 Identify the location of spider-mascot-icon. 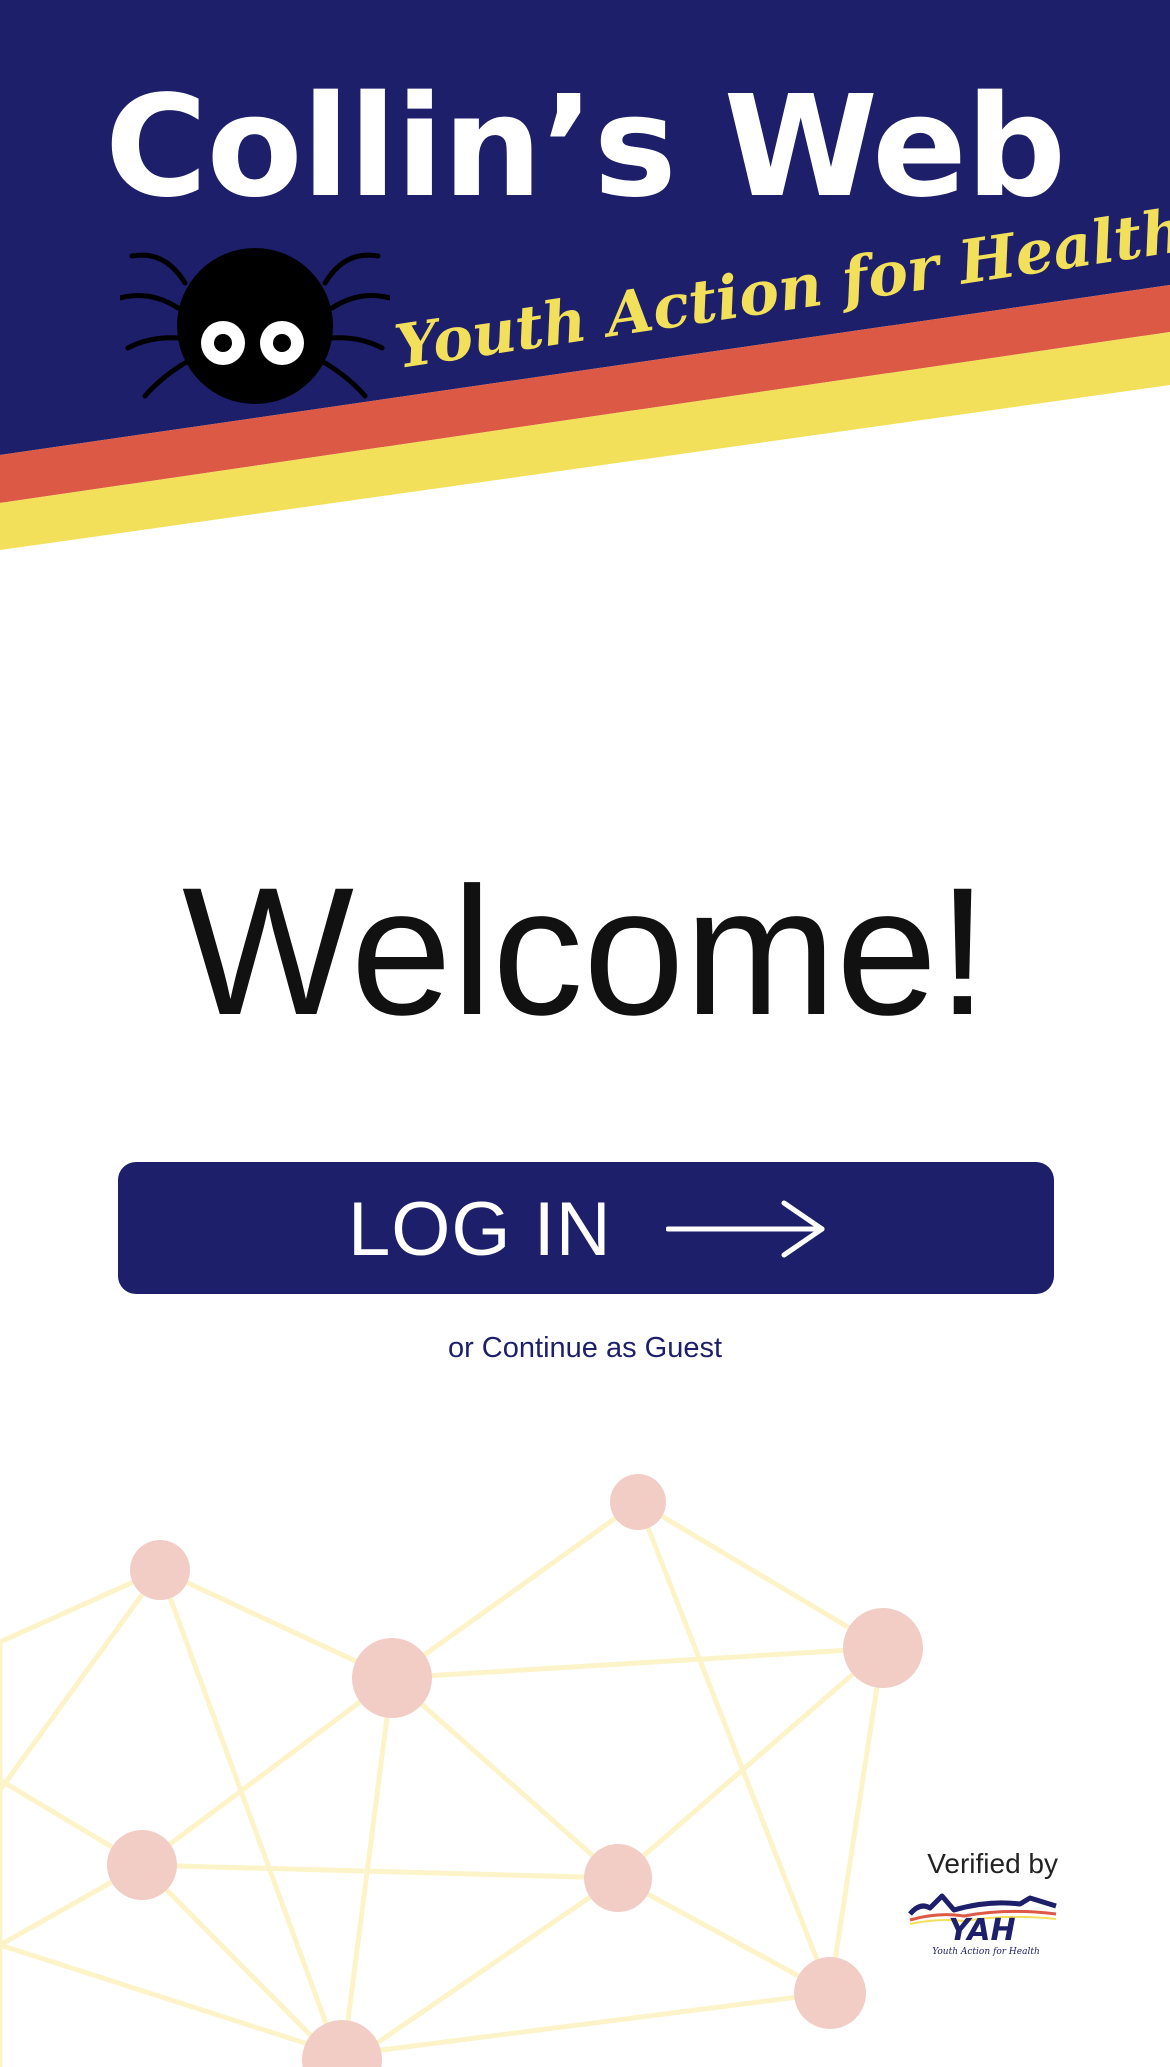
(255, 326).